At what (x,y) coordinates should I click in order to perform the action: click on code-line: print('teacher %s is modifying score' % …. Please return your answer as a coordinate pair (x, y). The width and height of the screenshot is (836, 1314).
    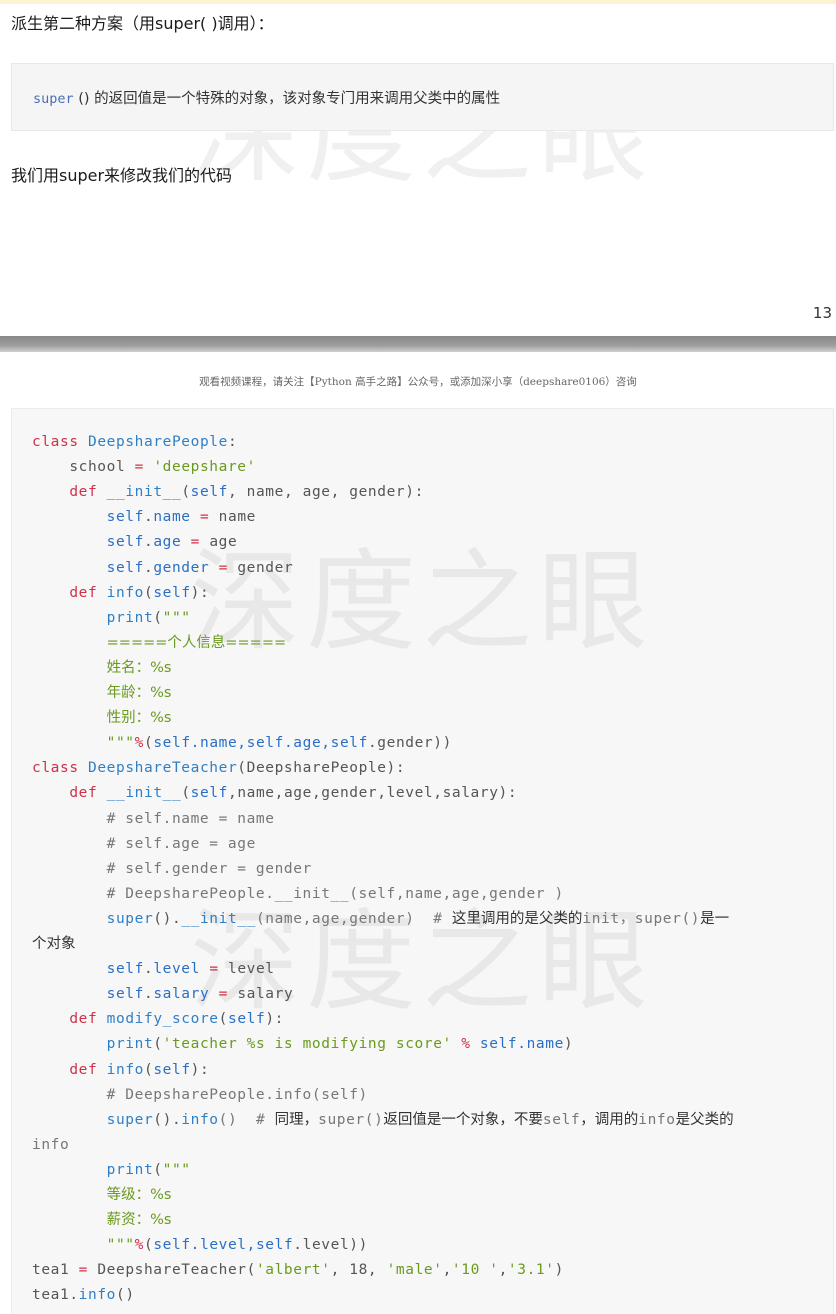
    Looking at the image, I should click on (302, 1044).